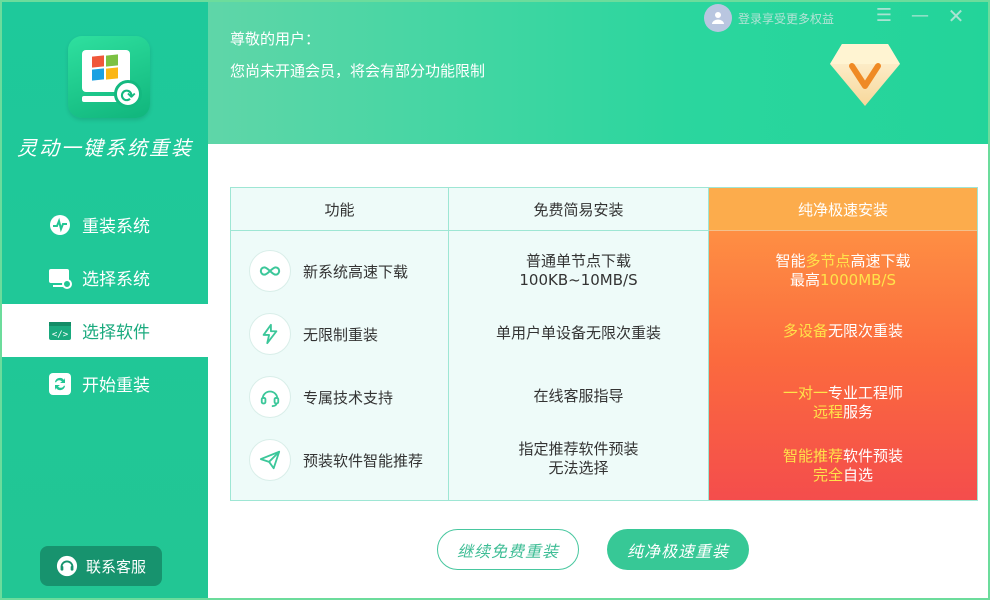 Image resolution: width=990 pixels, height=600 pixels. Describe the element at coordinates (827, 475) in the screenshot. I see `pure-highlight: 完全` at that location.